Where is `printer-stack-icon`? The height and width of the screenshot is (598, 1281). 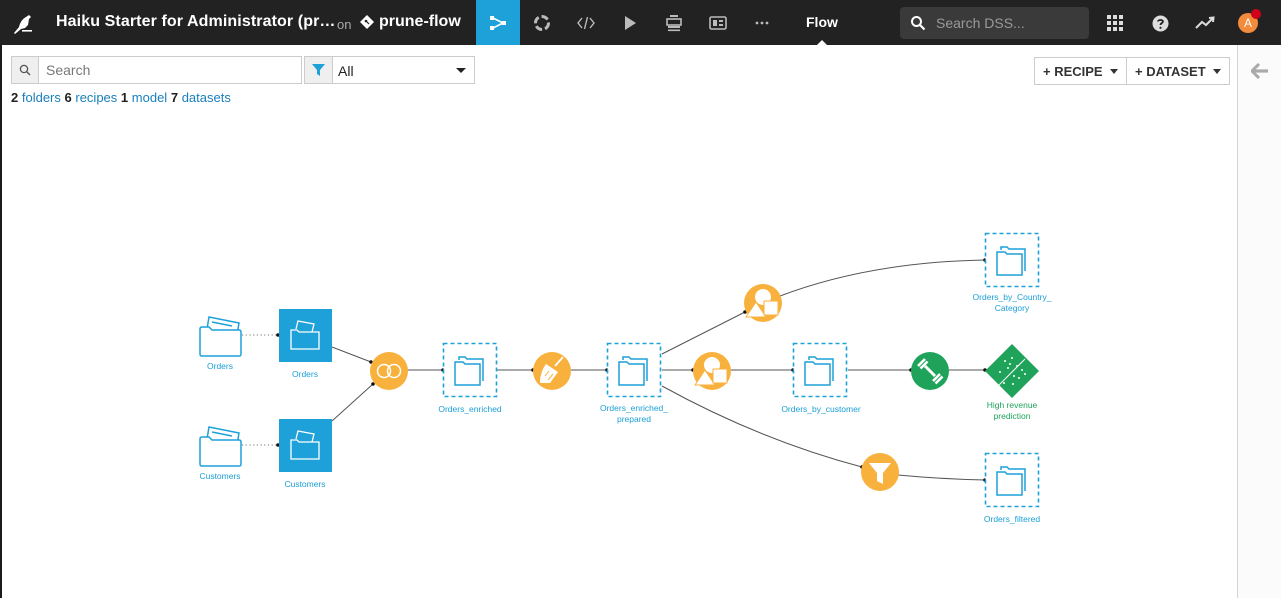 printer-stack-icon is located at coordinates (674, 22).